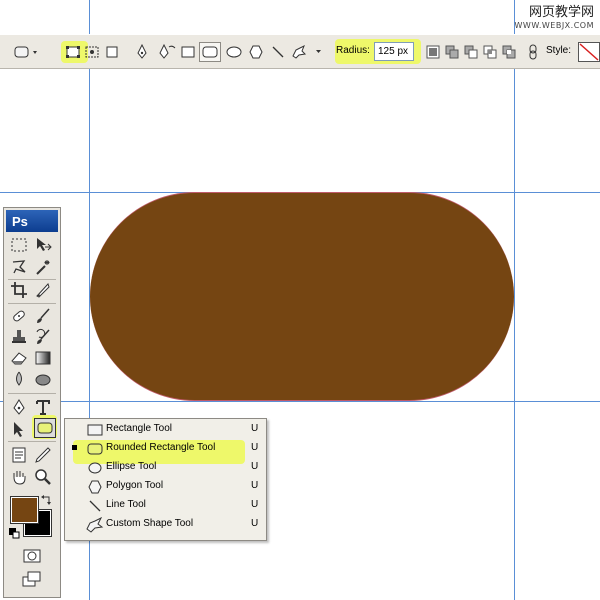 The width and height of the screenshot is (600, 600). What do you see at coordinates (32, 579) in the screenshot?
I see `screen-mode-button` at bounding box center [32, 579].